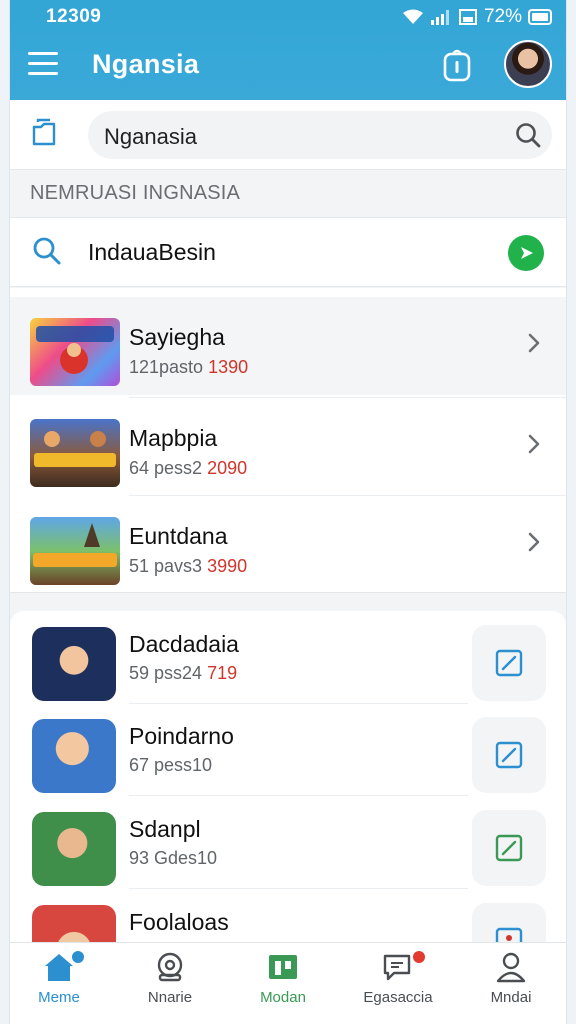 The width and height of the screenshot is (576, 1024). What do you see at coordinates (74, 16) in the screenshot?
I see `status-time: 12309` at bounding box center [74, 16].